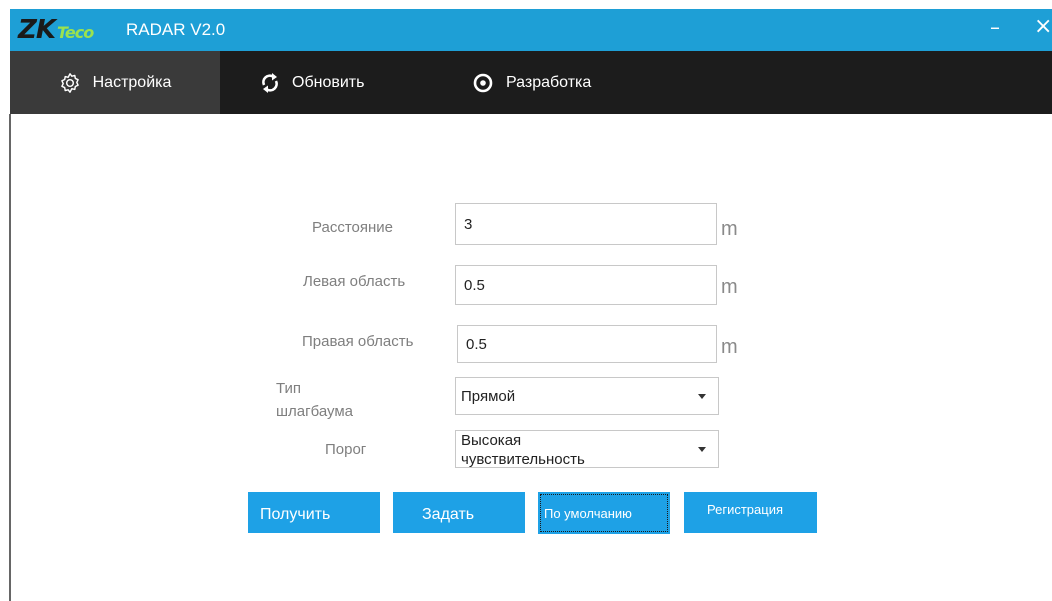 Image resolution: width=1052 pixels, height=601 pixels. What do you see at coordinates (586, 224) in the screenshot?
I see `distance-input` at bounding box center [586, 224].